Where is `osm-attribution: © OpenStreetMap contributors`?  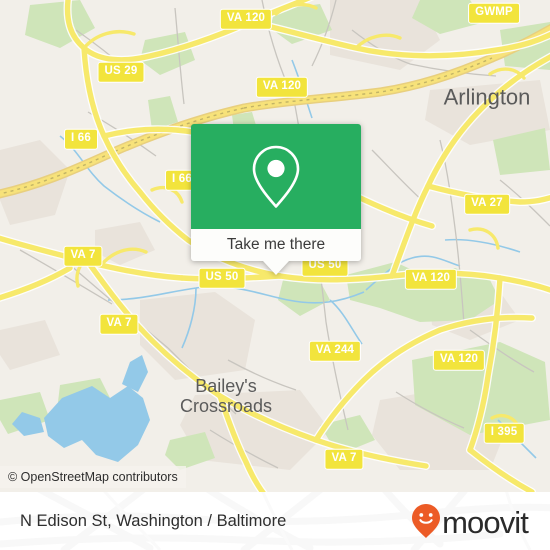
osm-attribution: © OpenStreetMap contributors is located at coordinates (93, 477).